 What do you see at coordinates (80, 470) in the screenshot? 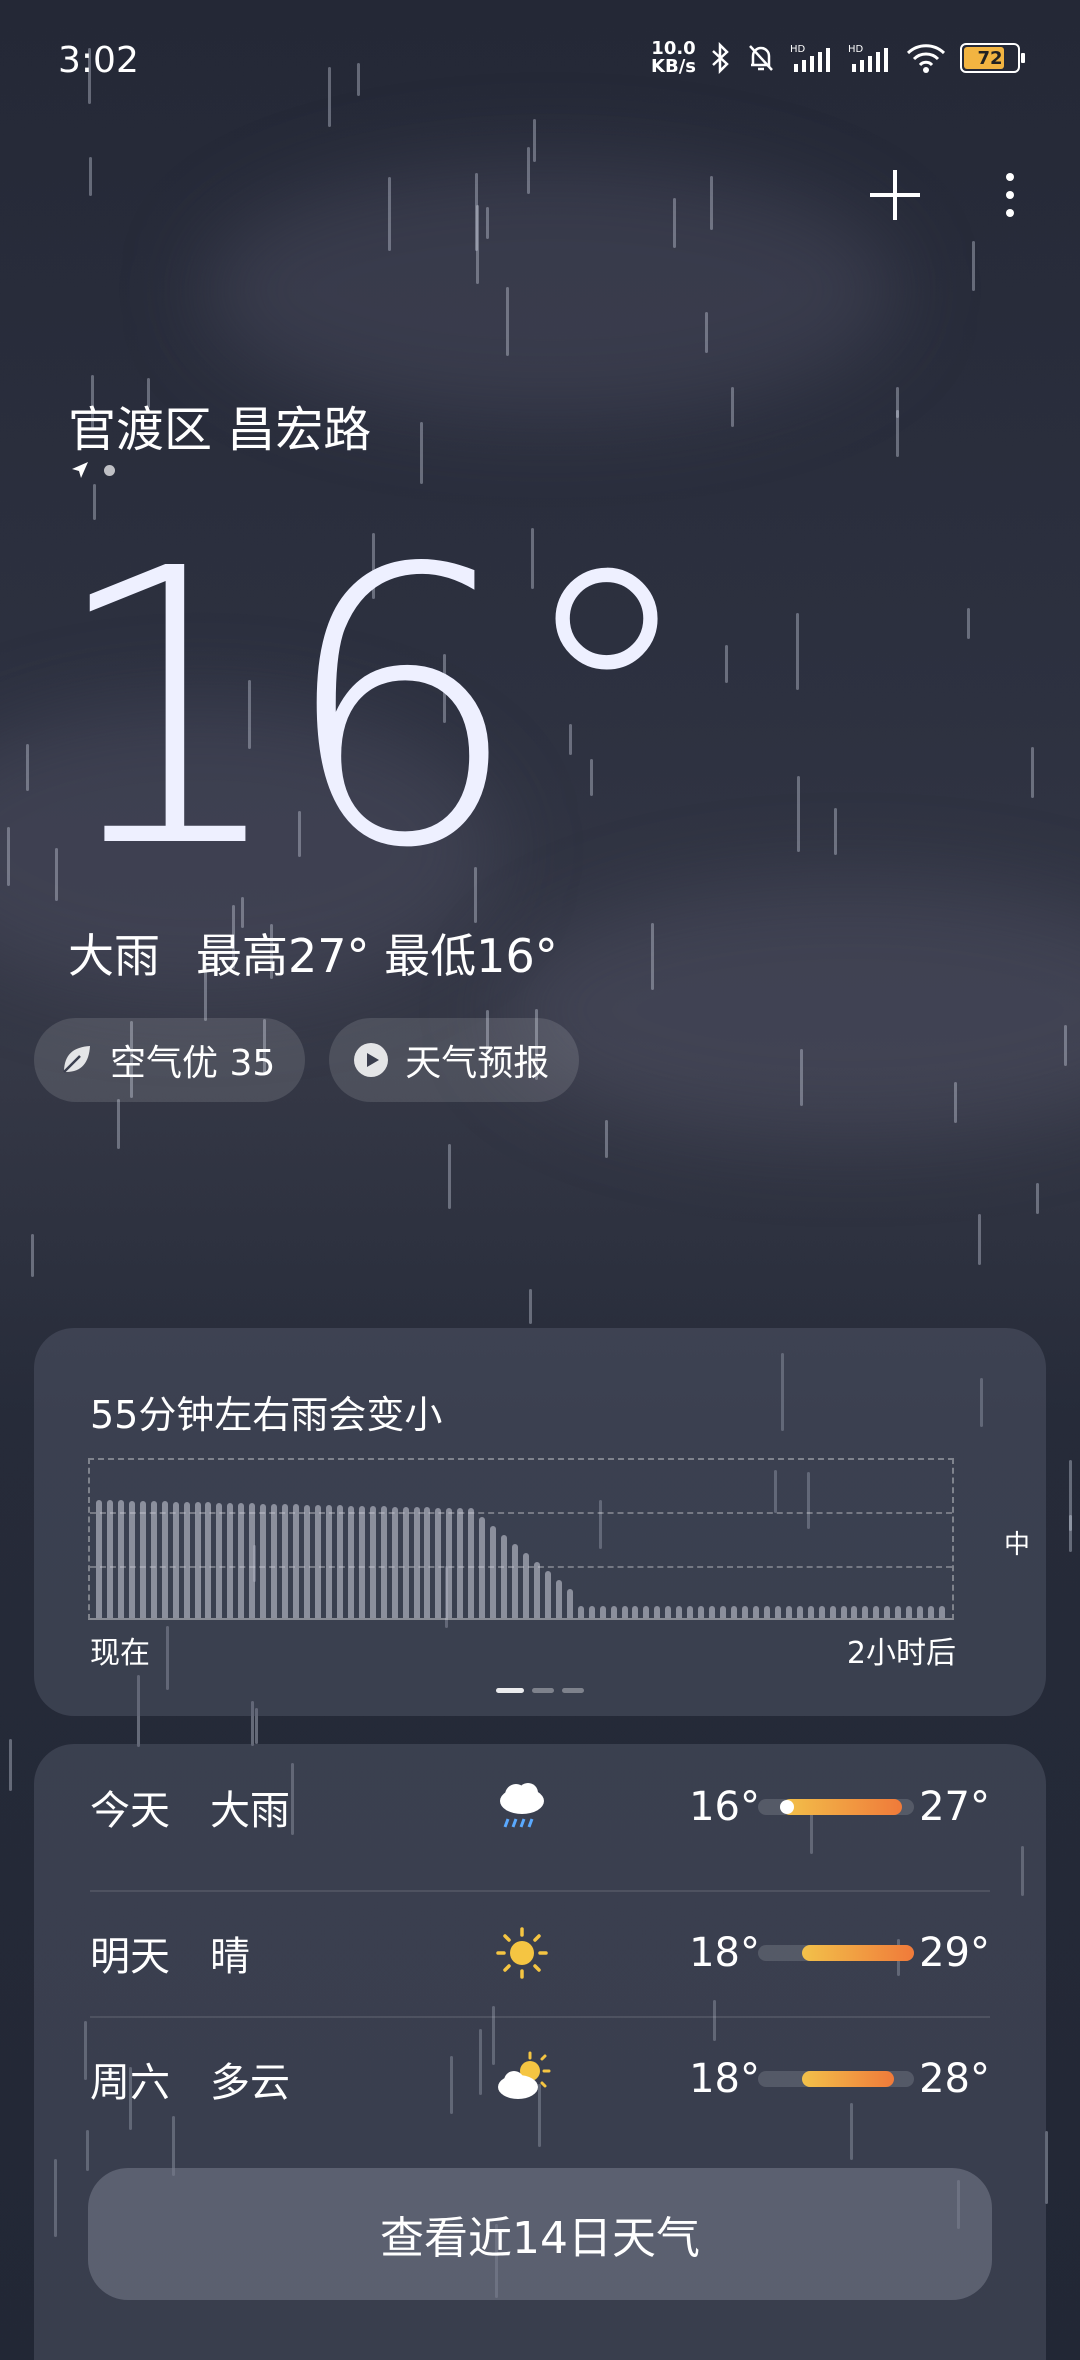
I see `location-arrow-icon` at bounding box center [80, 470].